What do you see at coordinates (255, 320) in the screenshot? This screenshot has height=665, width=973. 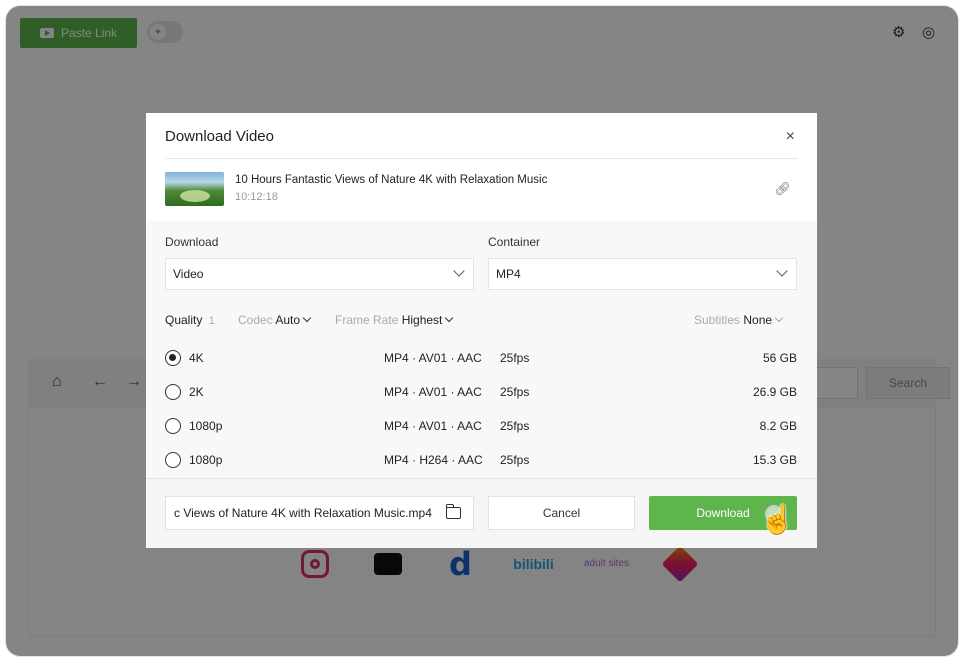 I see `codec-label: Codec` at bounding box center [255, 320].